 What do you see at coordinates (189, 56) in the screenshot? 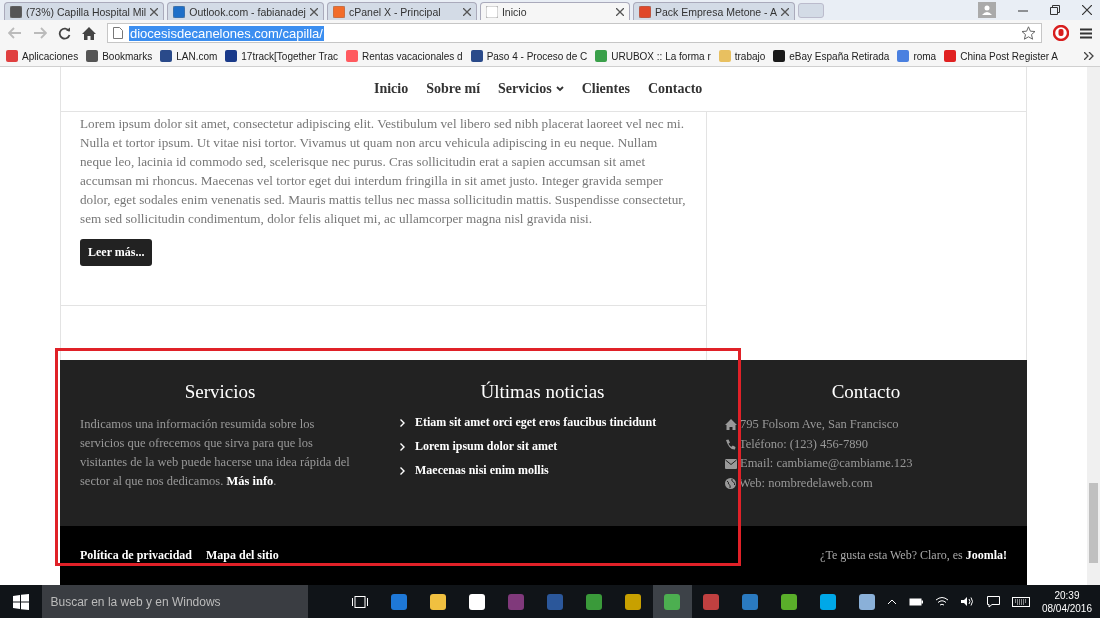
I see `bookmark: LAN.com` at bounding box center [189, 56].